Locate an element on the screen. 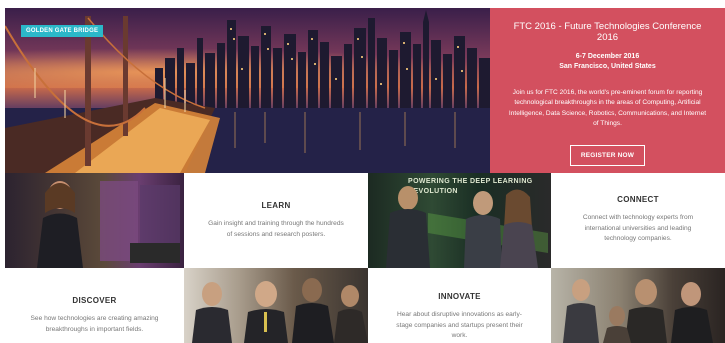  feature-discover-title: DISCOVER is located at coordinates (94, 300).